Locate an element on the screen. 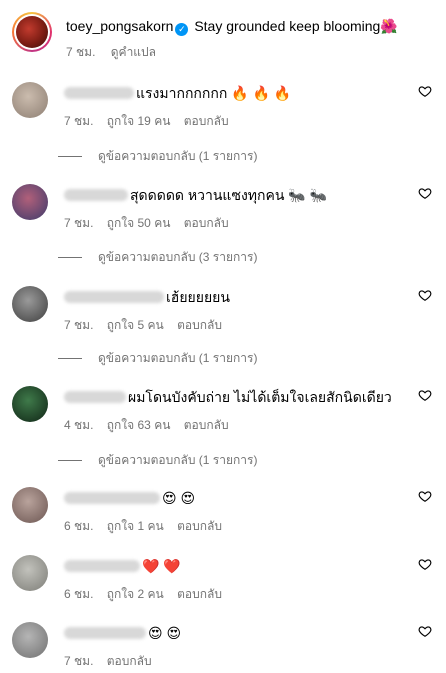 Image resolution: width=446 pixels, height=673 pixels. caption-meta: 7 ชม. ดูคำแปล is located at coordinates (117, 52).